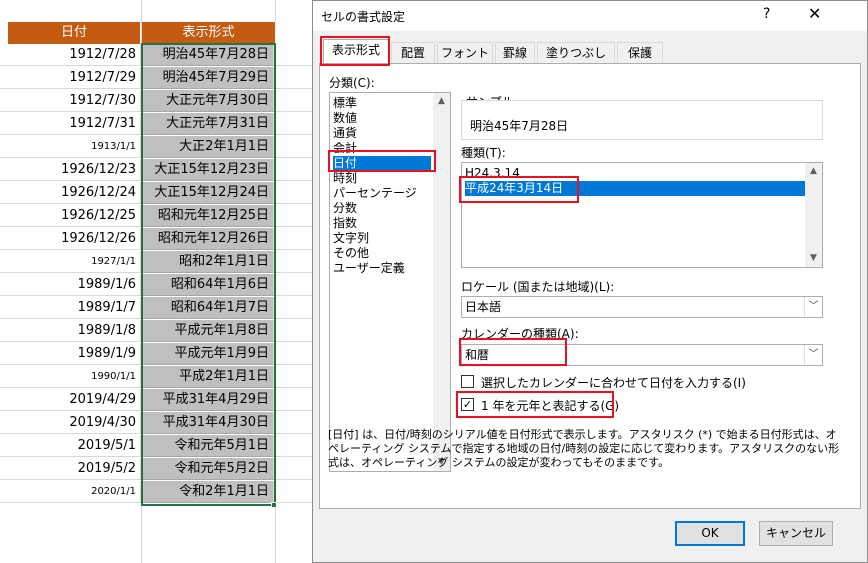  Describe the element at coordinates (70, 124) in the screenshot. I see `date-cell: 1912/7/31` at that location.